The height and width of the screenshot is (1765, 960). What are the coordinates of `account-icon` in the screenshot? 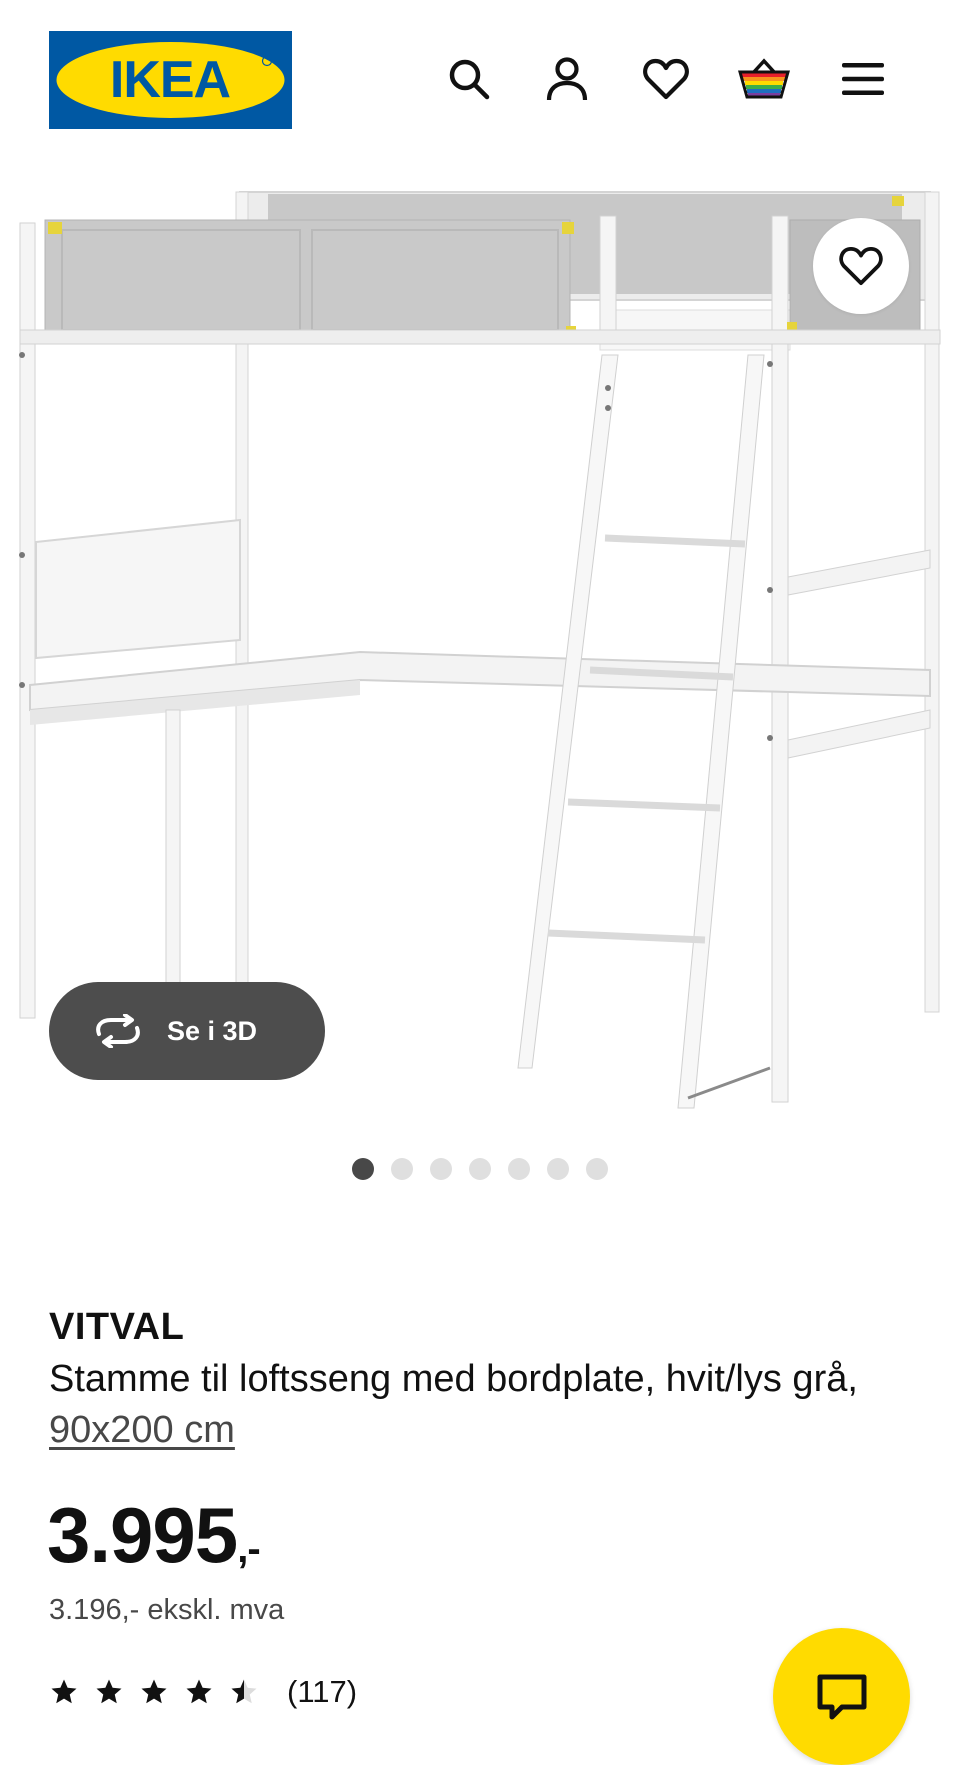 It's located at (567, 79).